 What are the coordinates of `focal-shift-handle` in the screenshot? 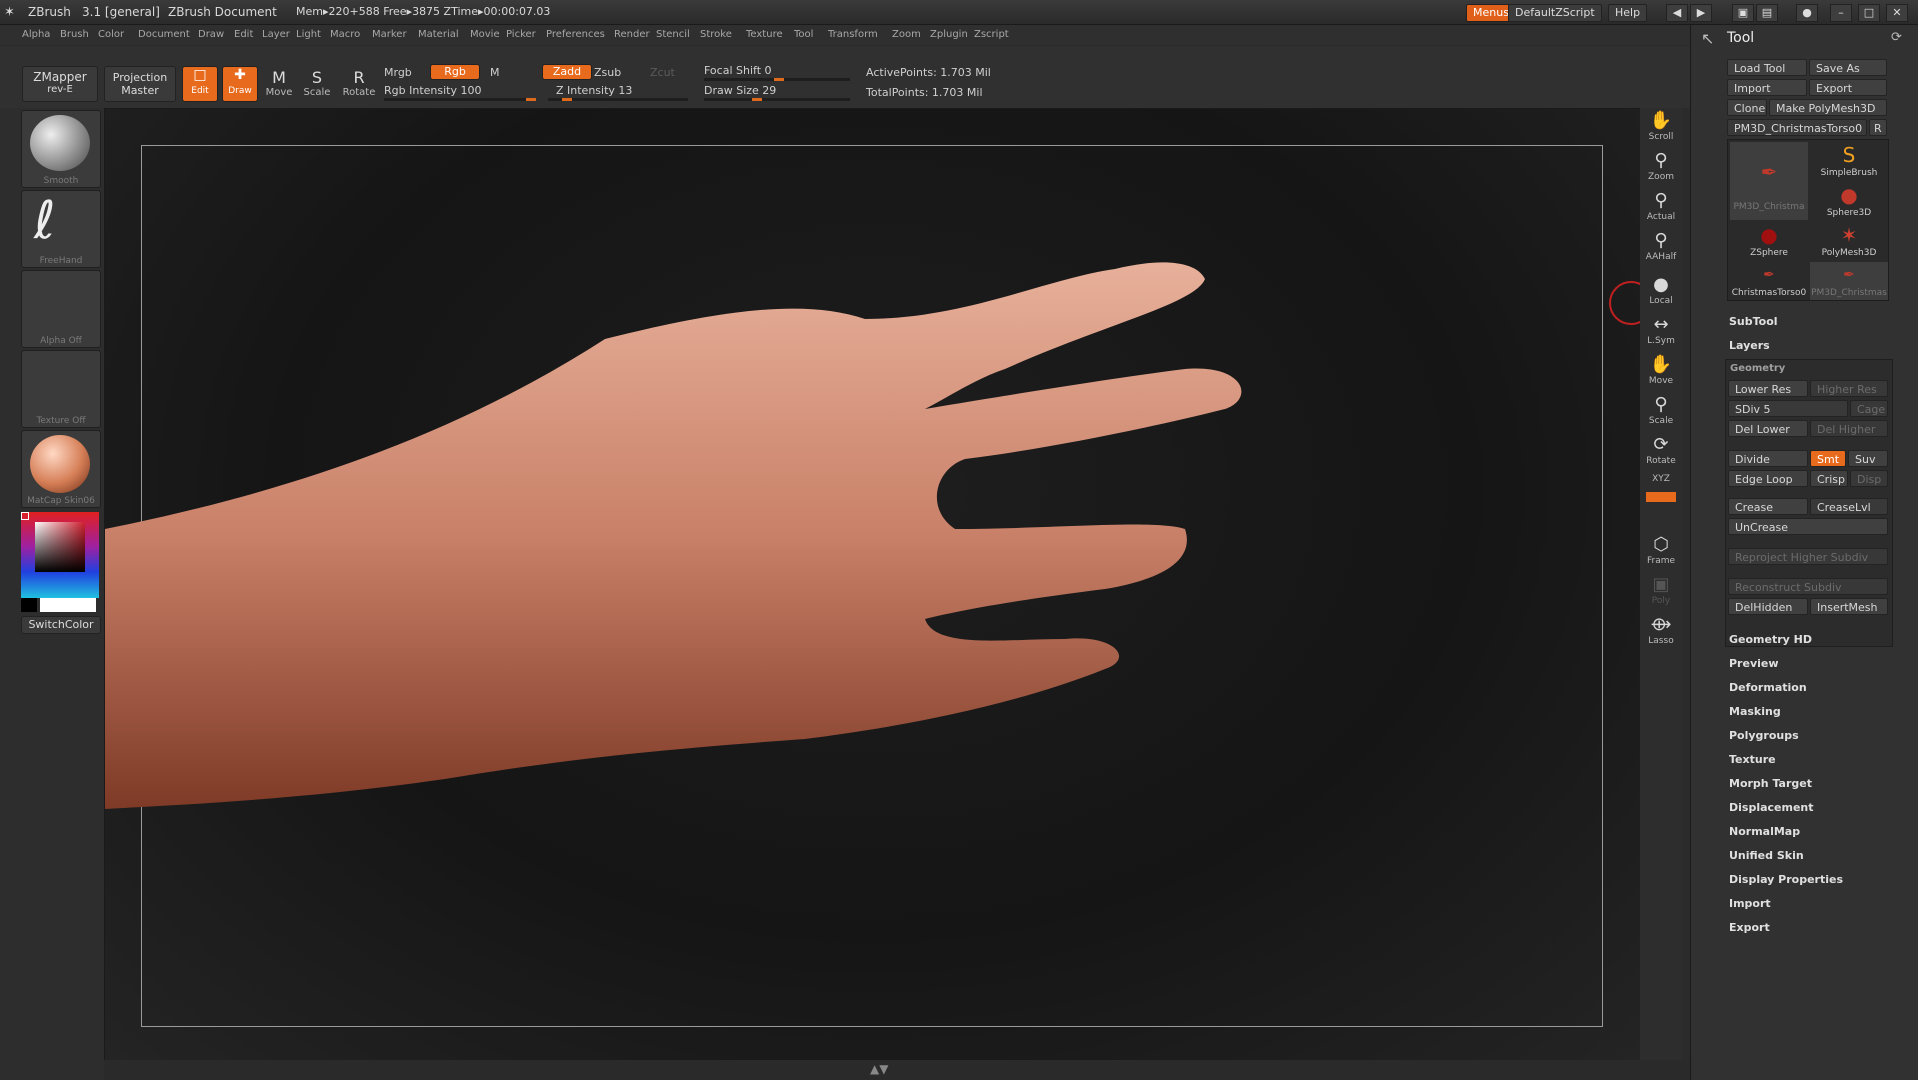 It's located at (779, 79).